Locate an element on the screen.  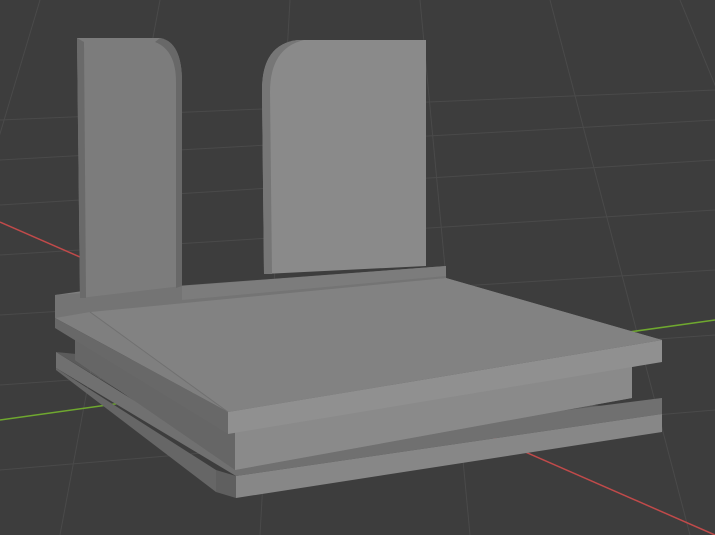
right-headstone is located at coordinates (344, 157).